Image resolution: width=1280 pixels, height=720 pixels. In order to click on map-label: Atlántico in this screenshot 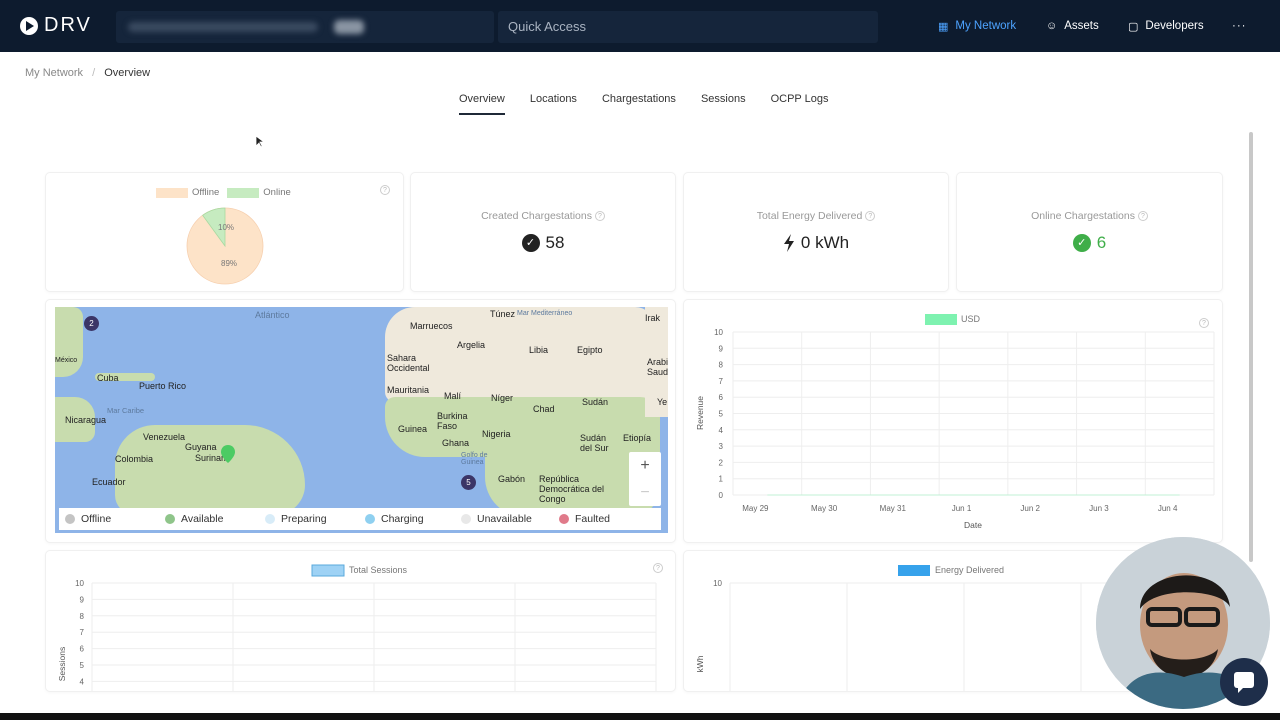, I will do `click(272, 315)`.